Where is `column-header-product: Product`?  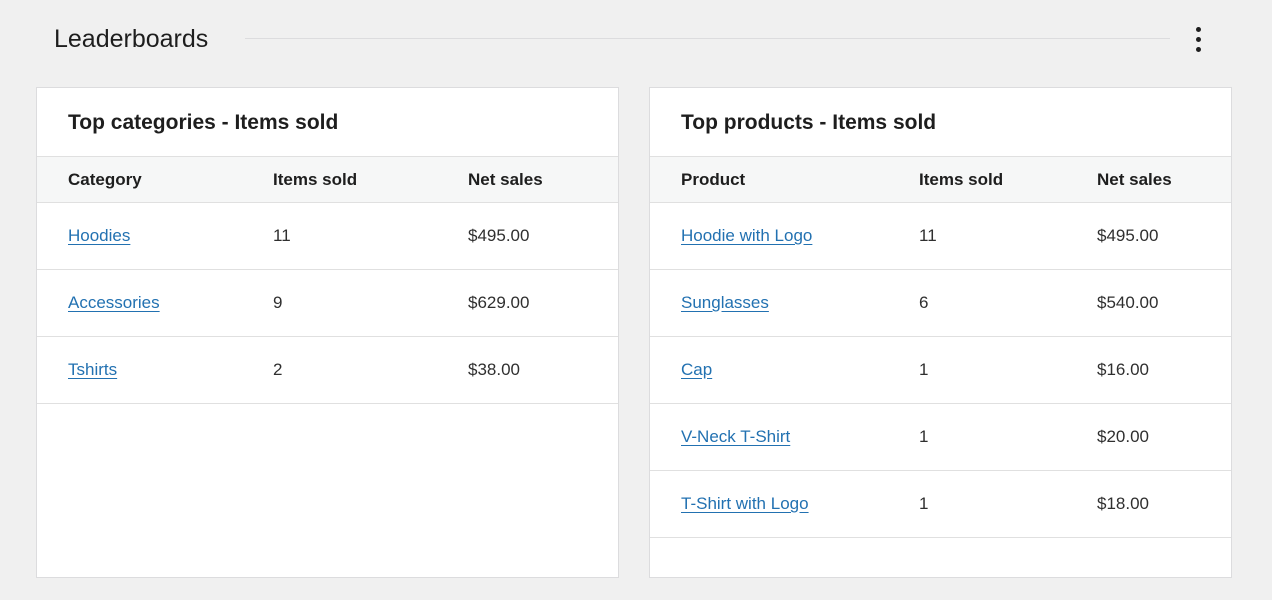 column-header-product: Product is located at coordinates (713, 180).